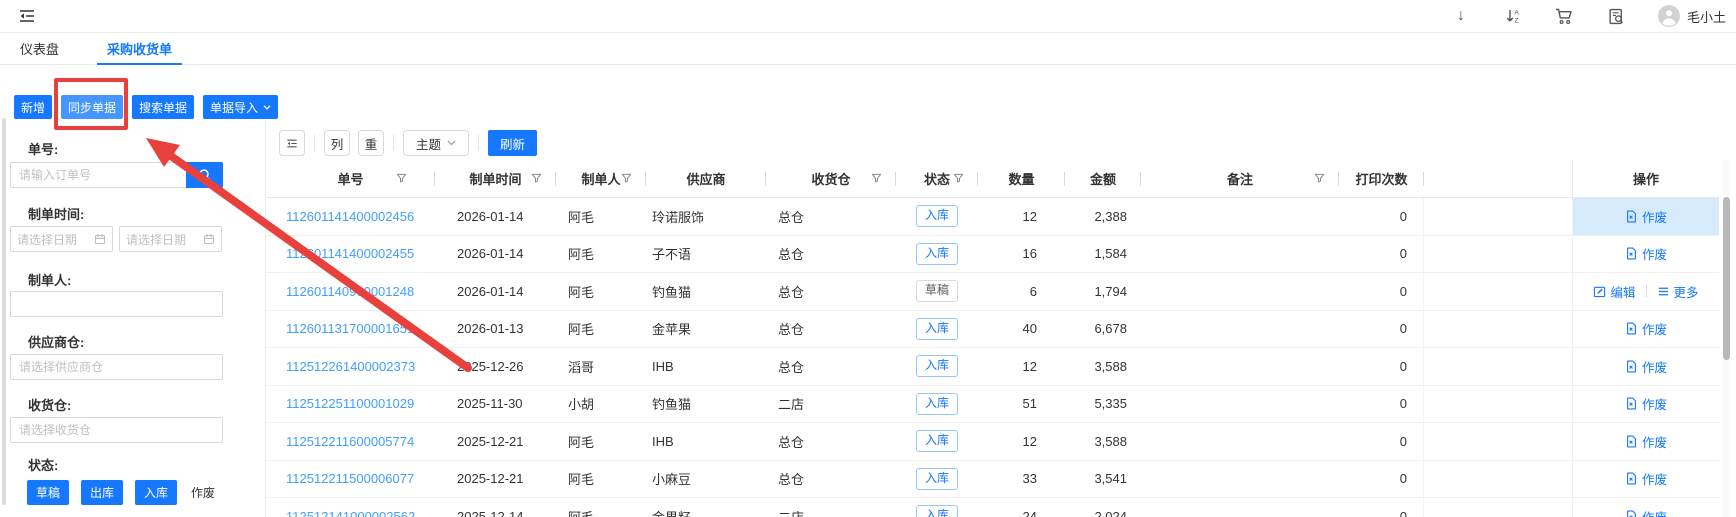  What do you see at coordinates (436, 143) in the screenshot?
I see `theme-select: 主题` at bounding box center [436, 143].